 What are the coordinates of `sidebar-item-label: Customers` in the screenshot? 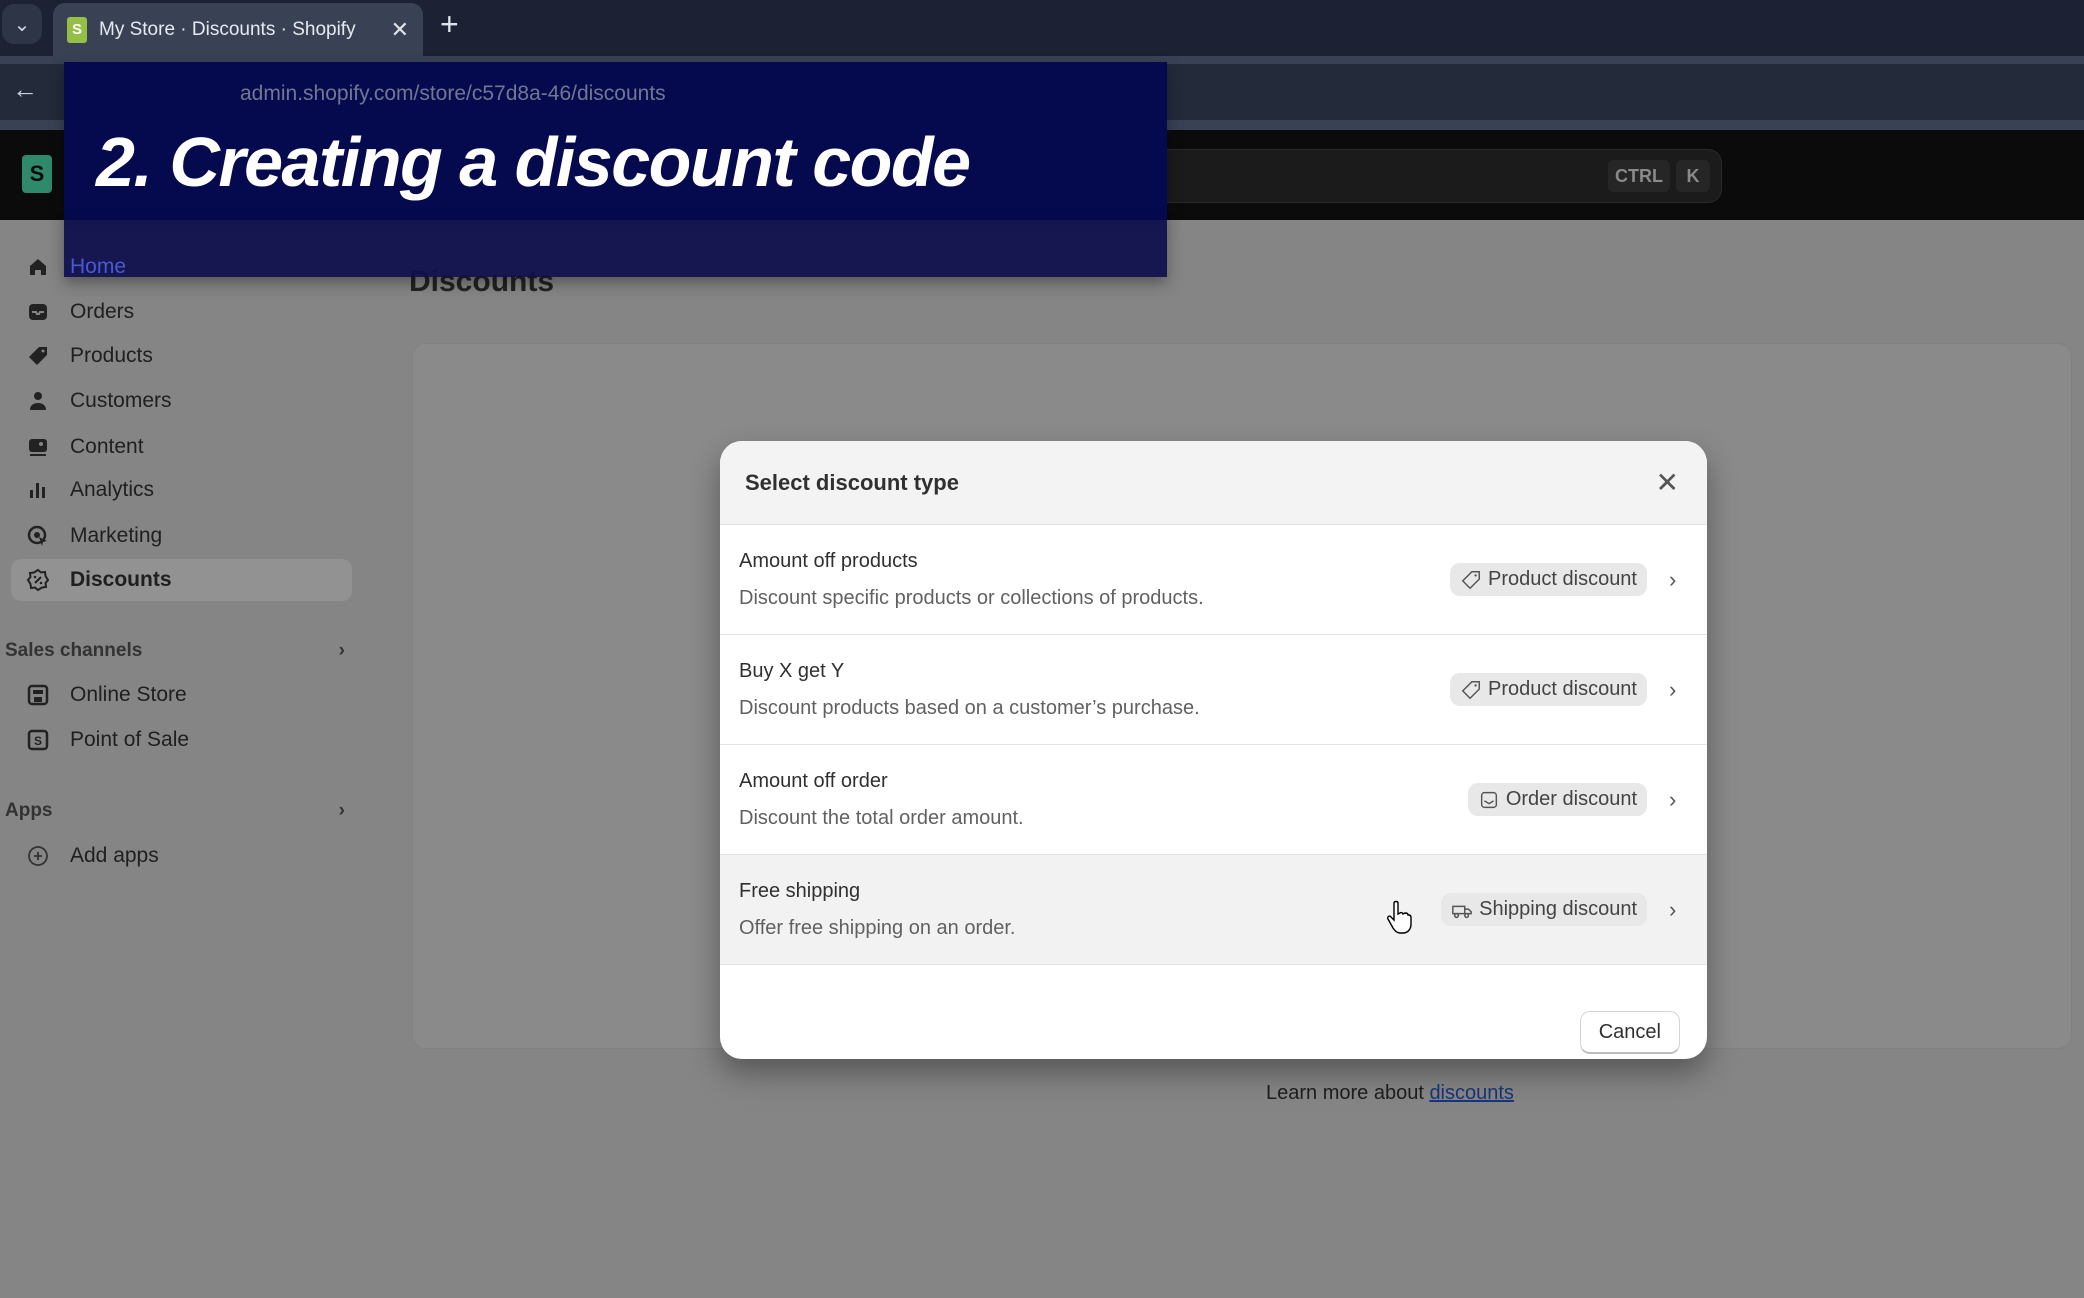 It's located at (121, 400).